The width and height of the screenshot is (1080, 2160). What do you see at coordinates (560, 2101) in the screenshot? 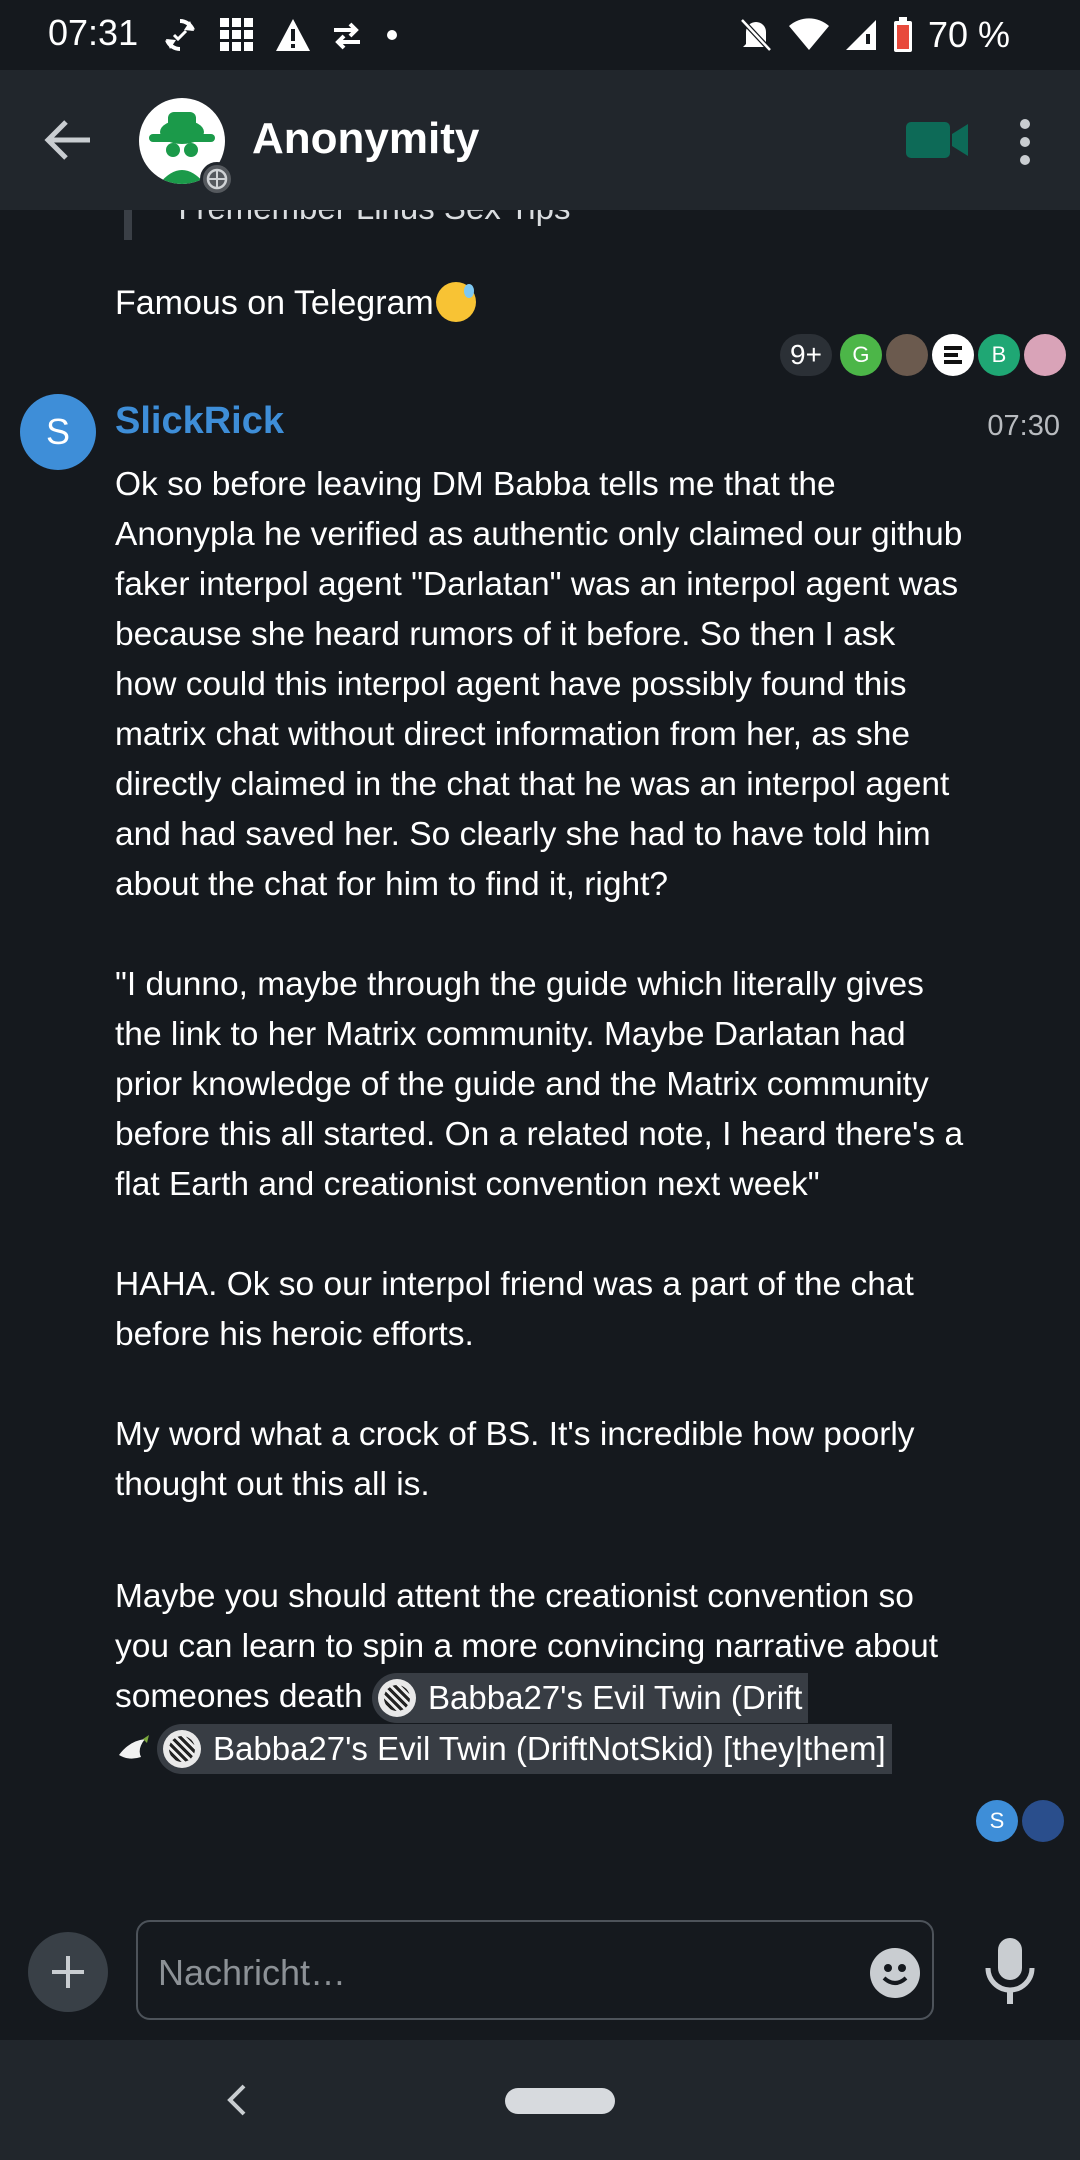
I see `home-pill` at bounding box center [560, 2101].